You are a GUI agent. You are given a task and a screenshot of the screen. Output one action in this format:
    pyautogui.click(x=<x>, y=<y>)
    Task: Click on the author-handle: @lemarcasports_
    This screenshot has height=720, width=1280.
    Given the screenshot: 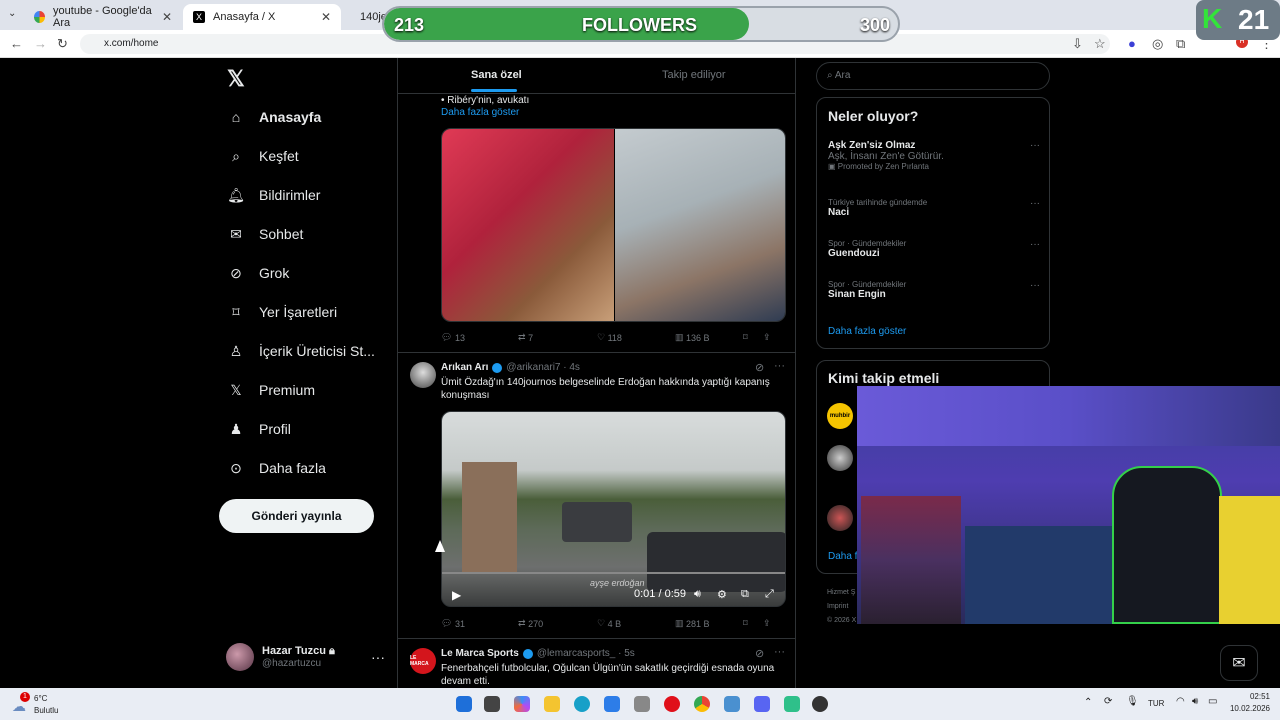 What is the action you would take?
    pyautogui.click(x=576, y=653)
    